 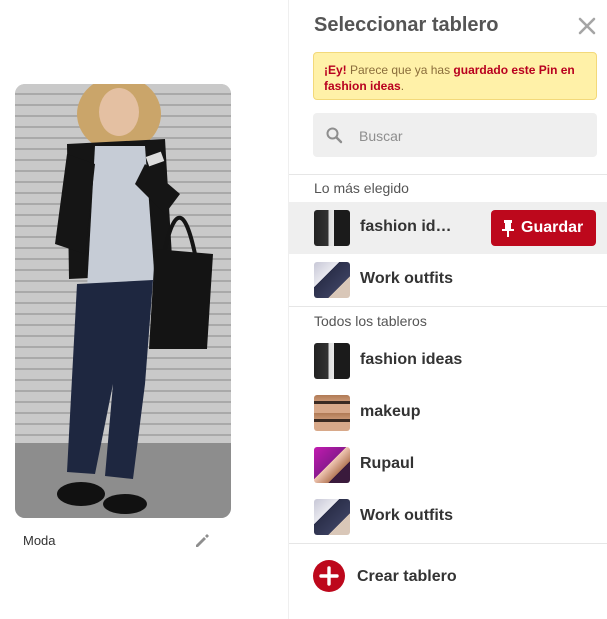 I want to click on board-label: makeup, so click(x=390, y=411).